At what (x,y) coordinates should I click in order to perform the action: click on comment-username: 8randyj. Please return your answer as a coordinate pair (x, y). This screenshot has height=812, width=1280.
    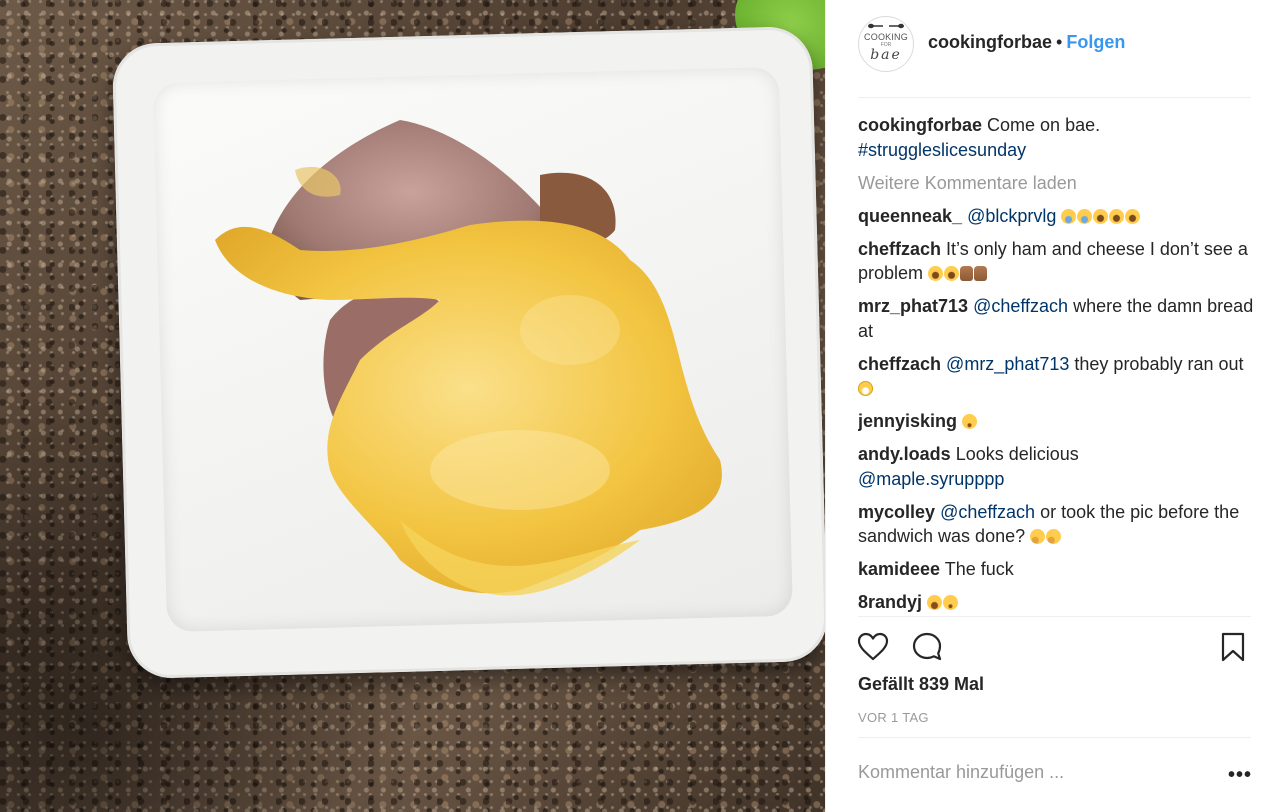
    Looking at the image, I should click on (890, 602).